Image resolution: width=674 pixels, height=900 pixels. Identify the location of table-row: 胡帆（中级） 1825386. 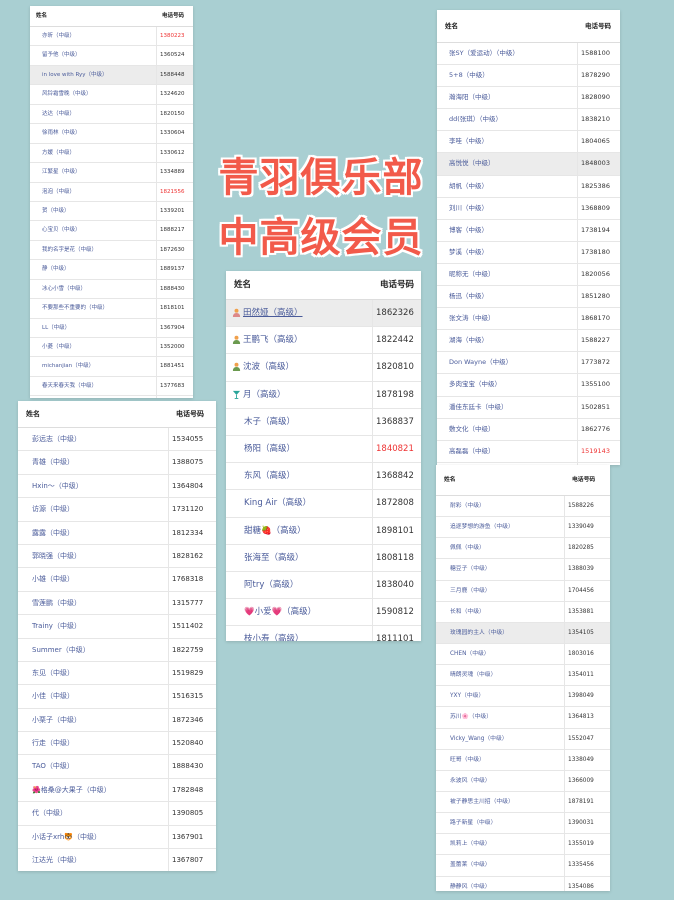
(528, 186).